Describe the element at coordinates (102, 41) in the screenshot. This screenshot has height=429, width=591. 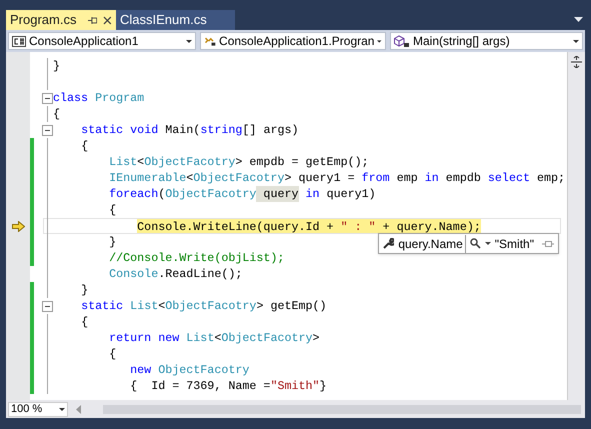
I see `navigation-dropdown: ConsoleApplication1` at that location.